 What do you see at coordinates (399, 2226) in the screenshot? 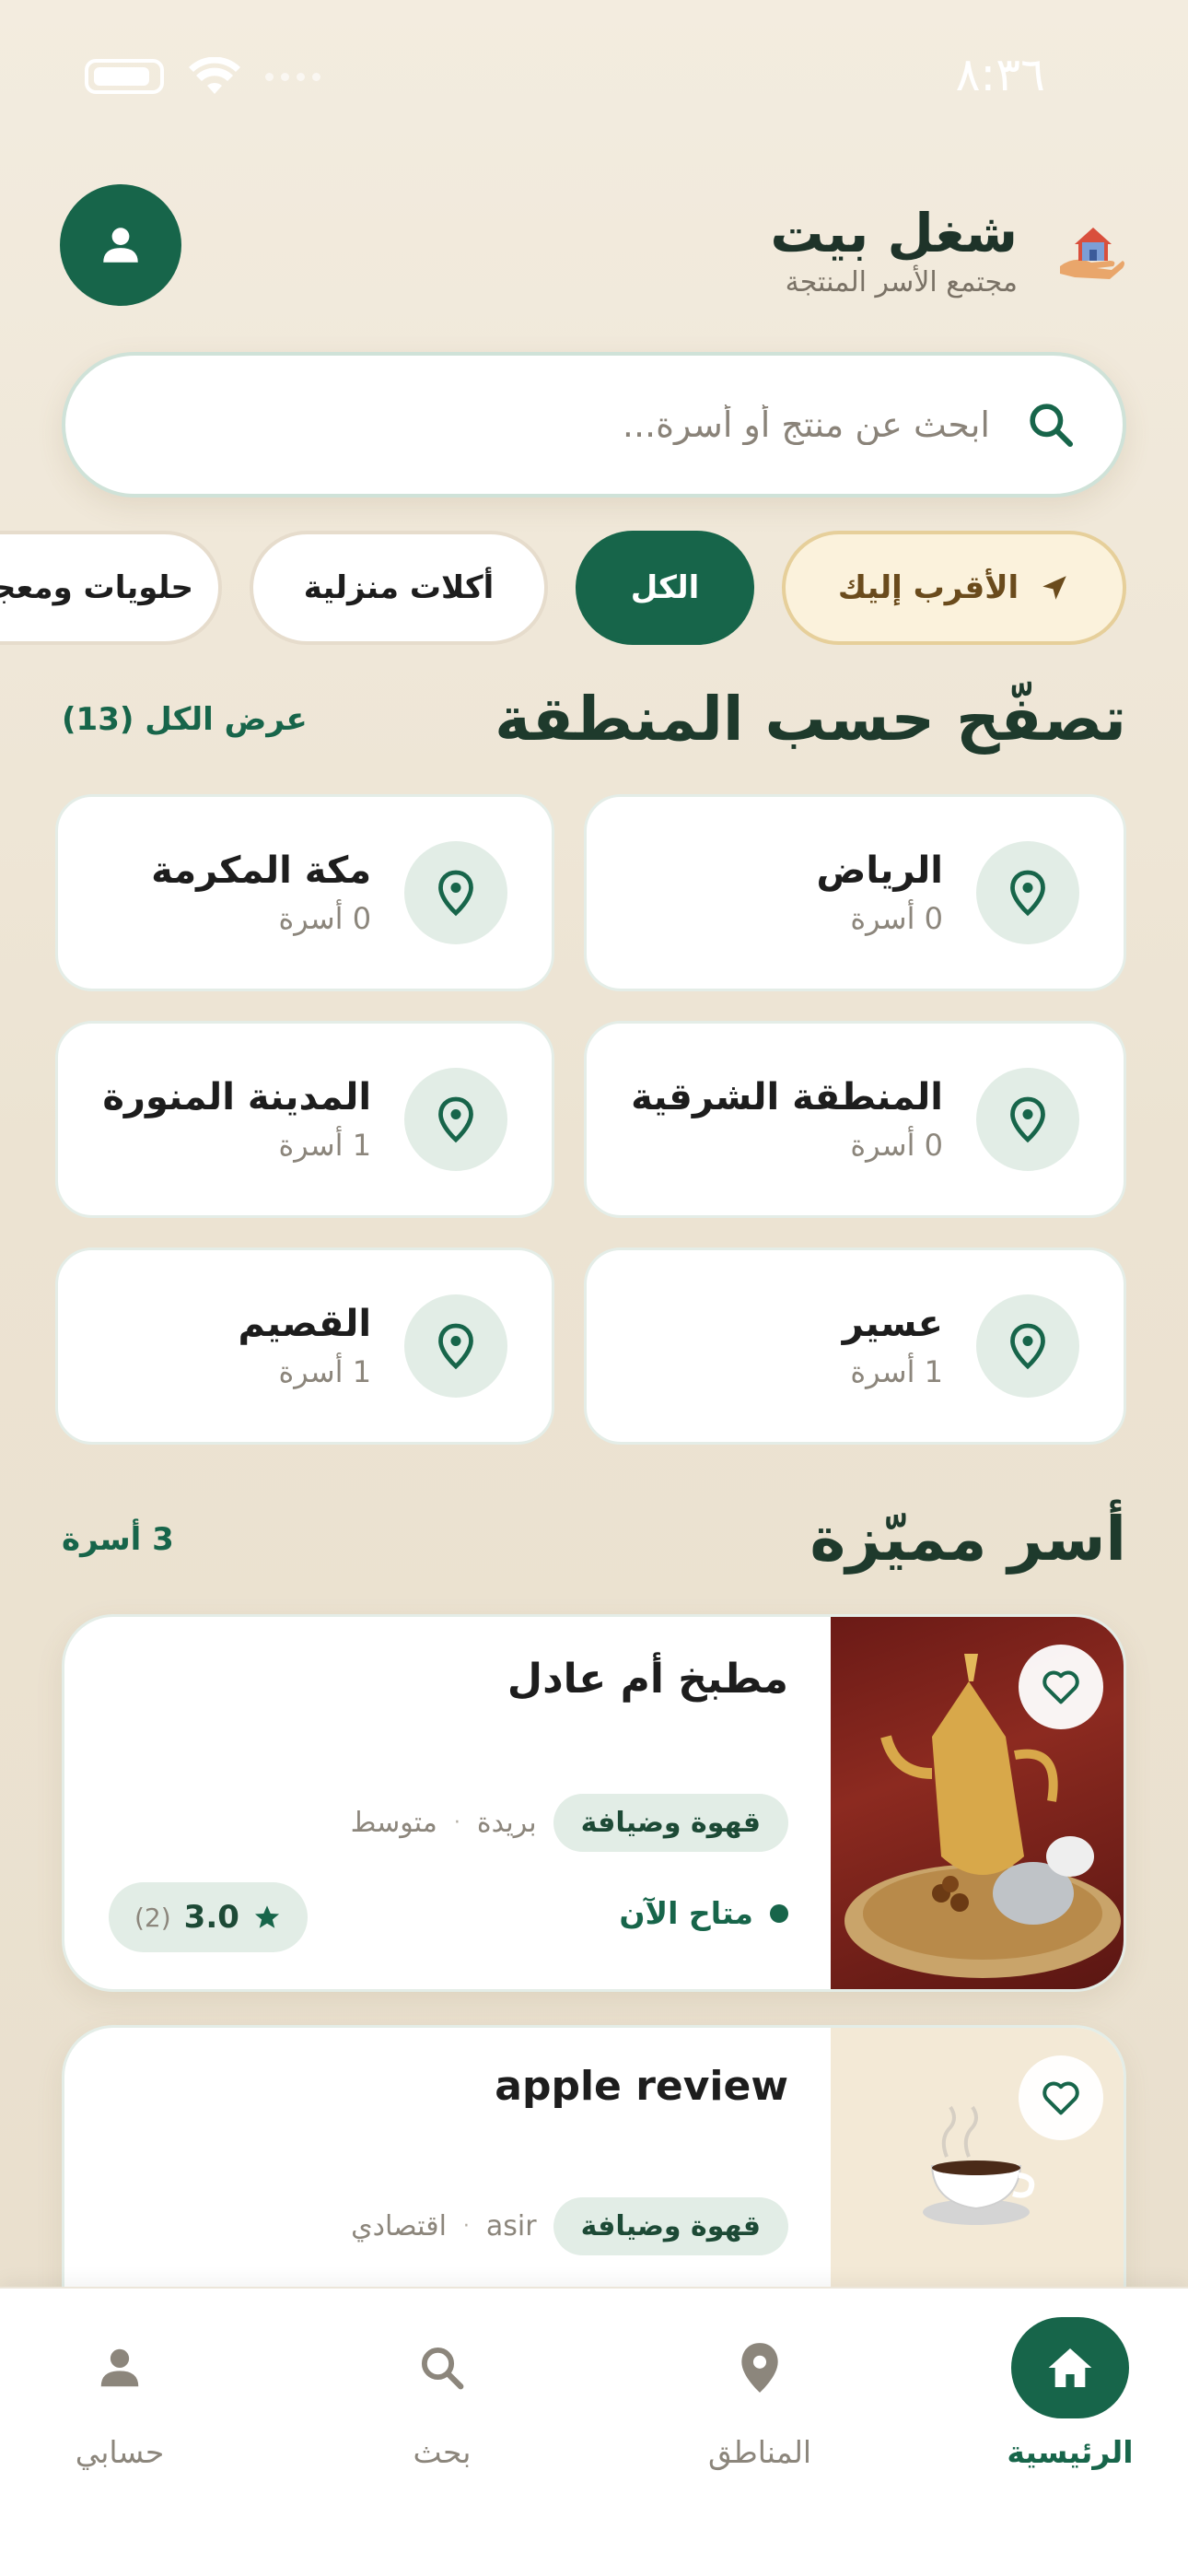
I see `family-price-level: اقتصادي` at bounding box center [399, 2226].